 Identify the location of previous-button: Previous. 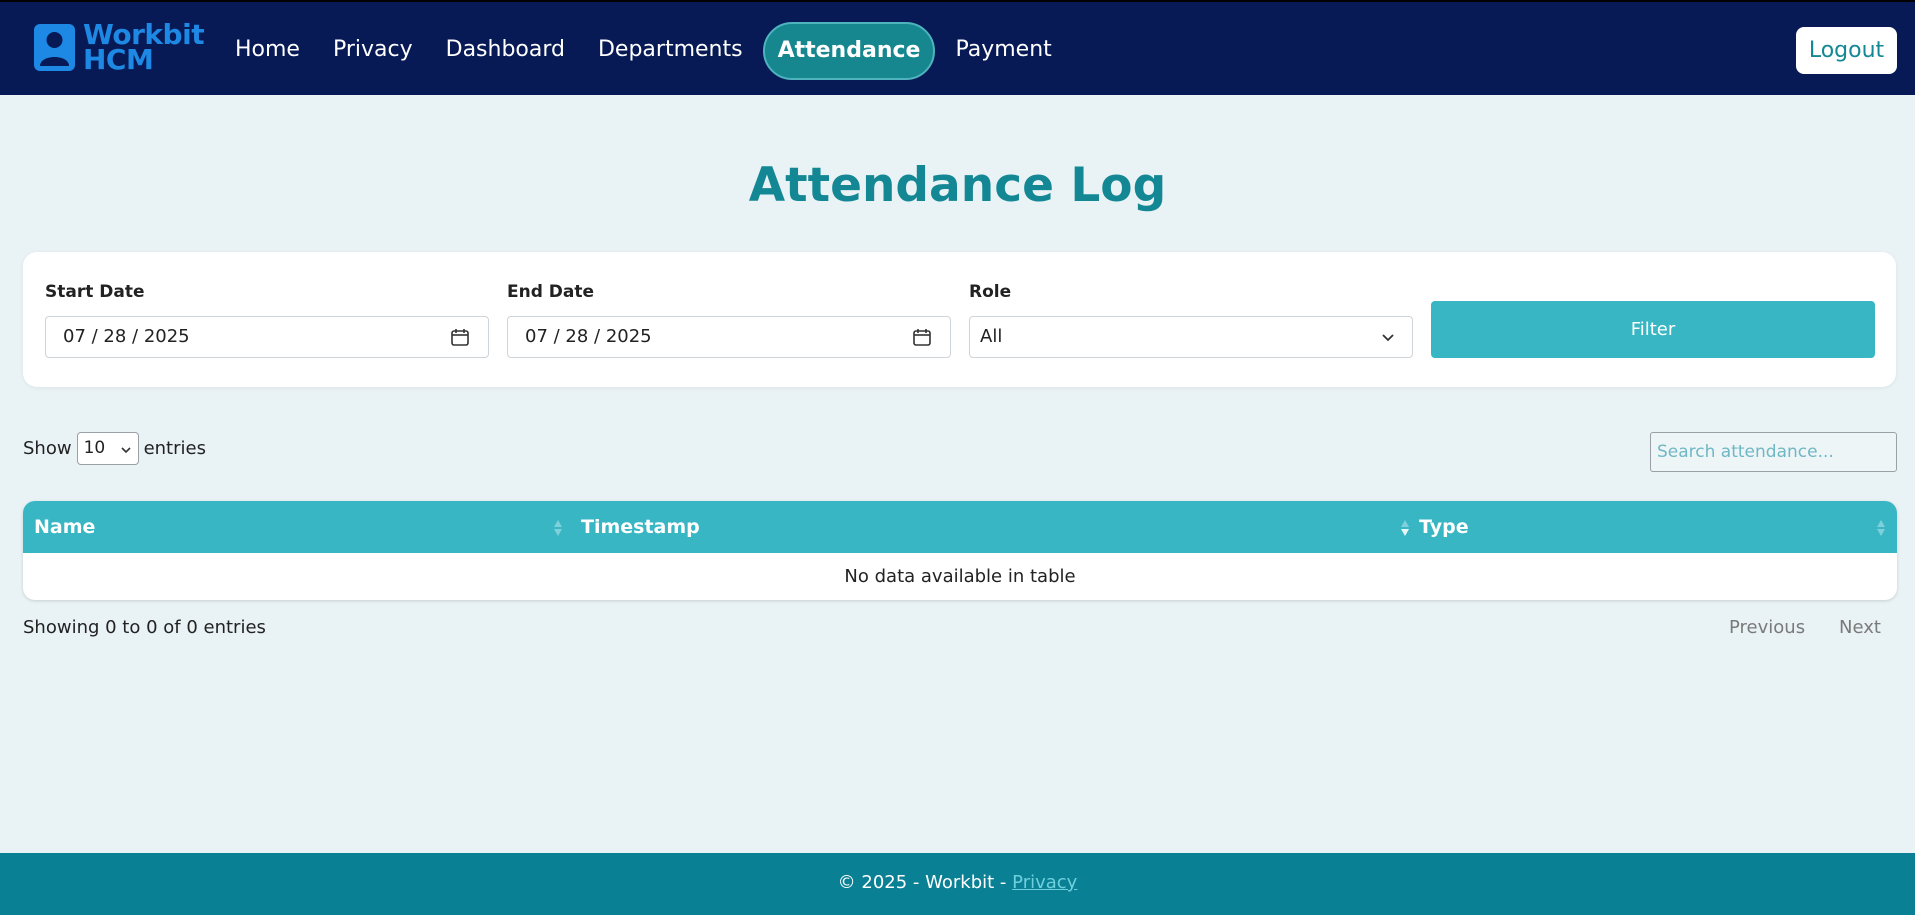
(1767, 627).